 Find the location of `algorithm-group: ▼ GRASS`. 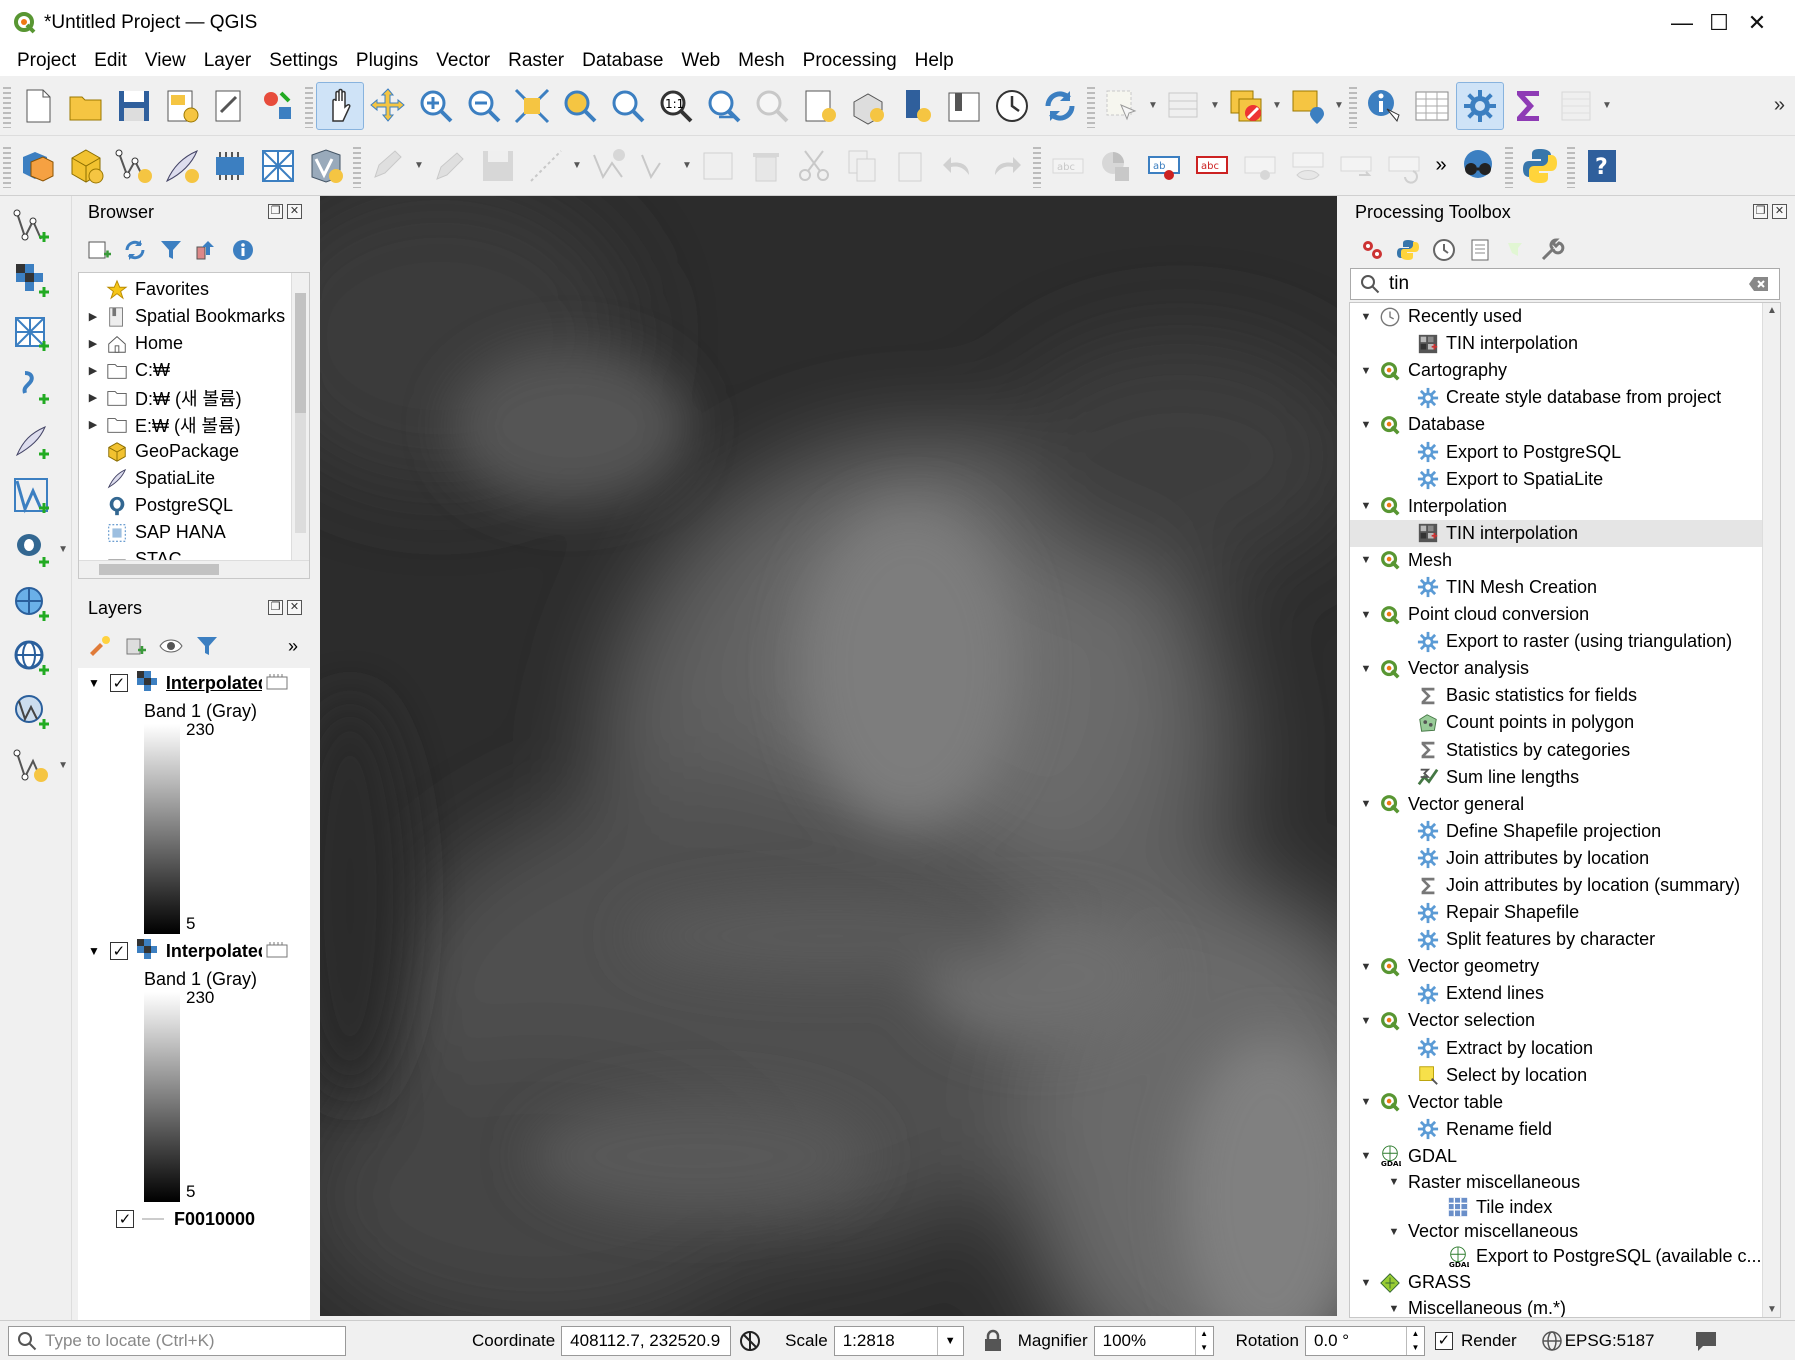

algorithm-group: ▼ GRASS is located at coordinates (1565, 1282).